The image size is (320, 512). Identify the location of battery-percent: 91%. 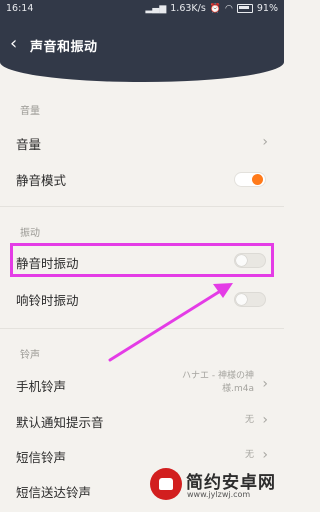
(267, 8).